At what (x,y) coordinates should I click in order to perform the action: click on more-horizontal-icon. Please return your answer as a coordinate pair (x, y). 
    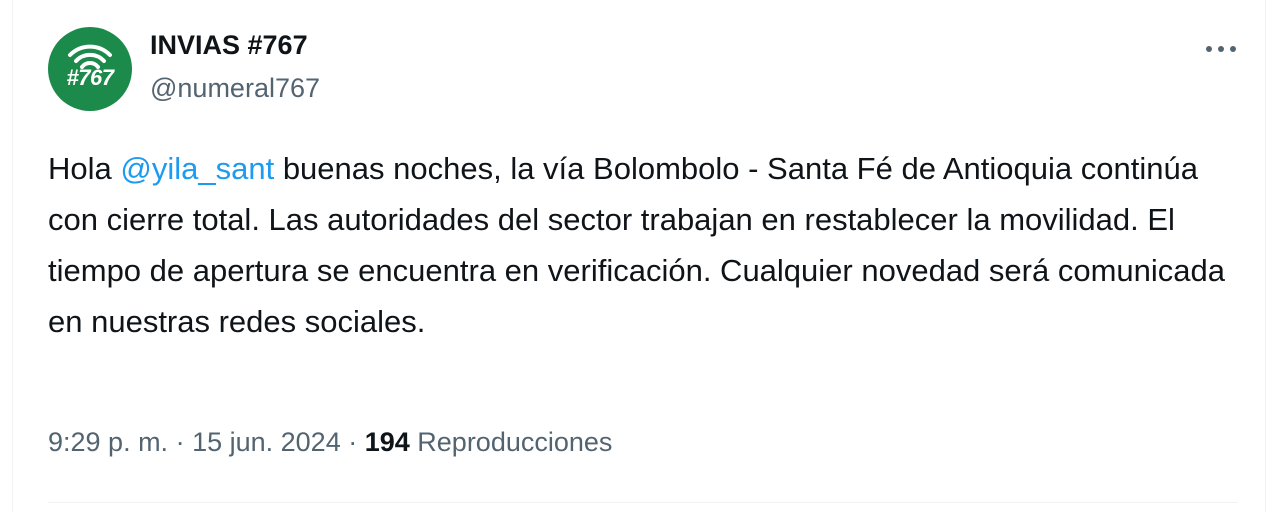
    Looking at the image, I should click on (1221, 49).